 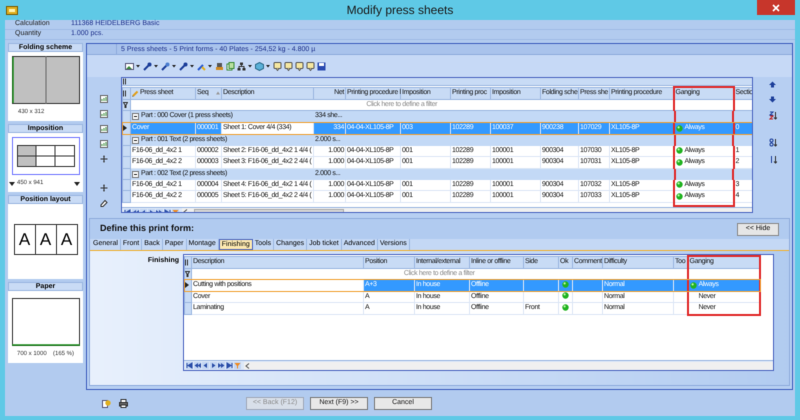 I want to click on move-up-icon, so click(x=772, y=84).